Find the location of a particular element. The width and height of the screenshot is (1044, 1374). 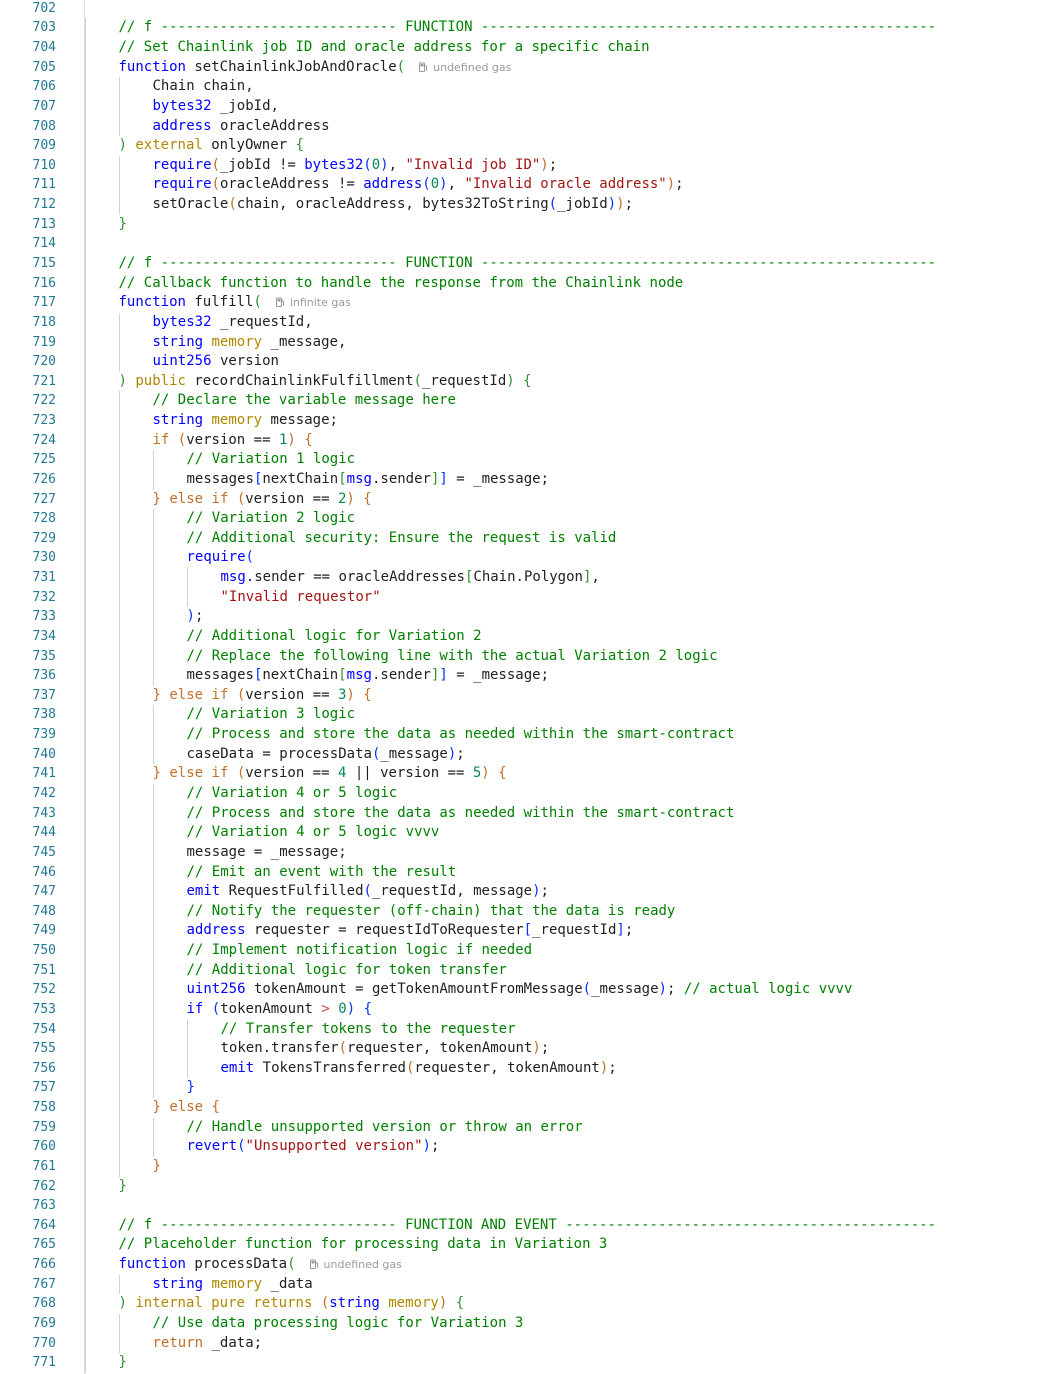

code-line: token.transfer(requester, tokenAmount); is located at coordinates (564, 1049).